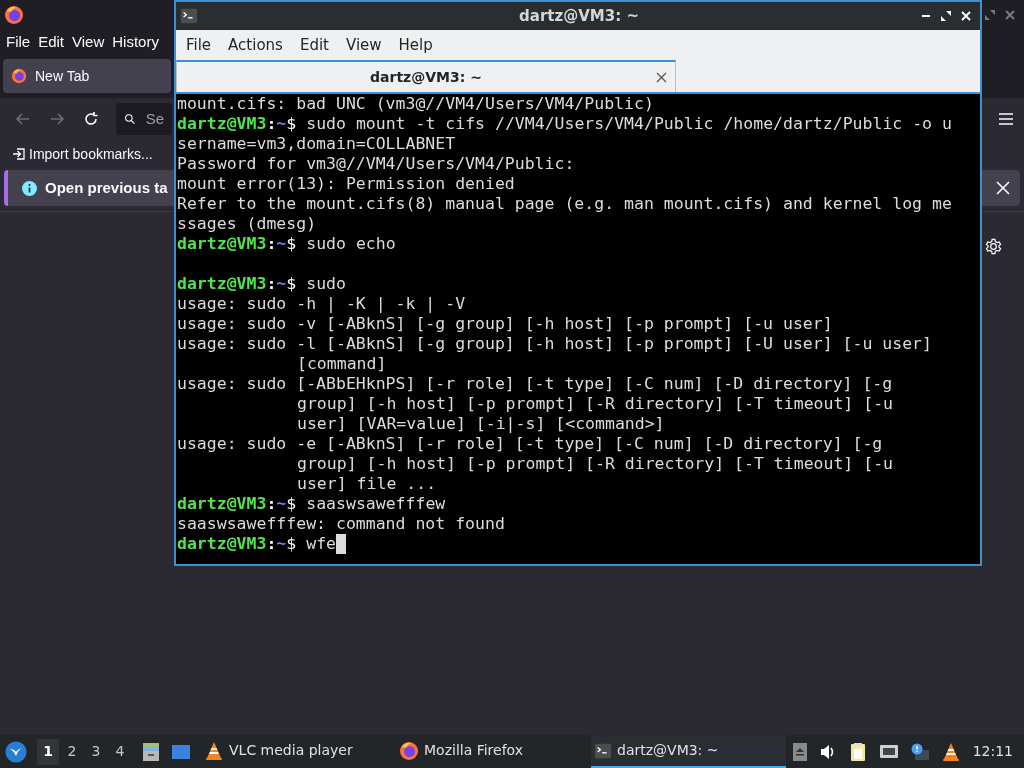 This screenshot has width=1024, height=768. Describe the element at coordinates (151, 751) in the screenshot. I see `file-cabinet-icon` at that location.